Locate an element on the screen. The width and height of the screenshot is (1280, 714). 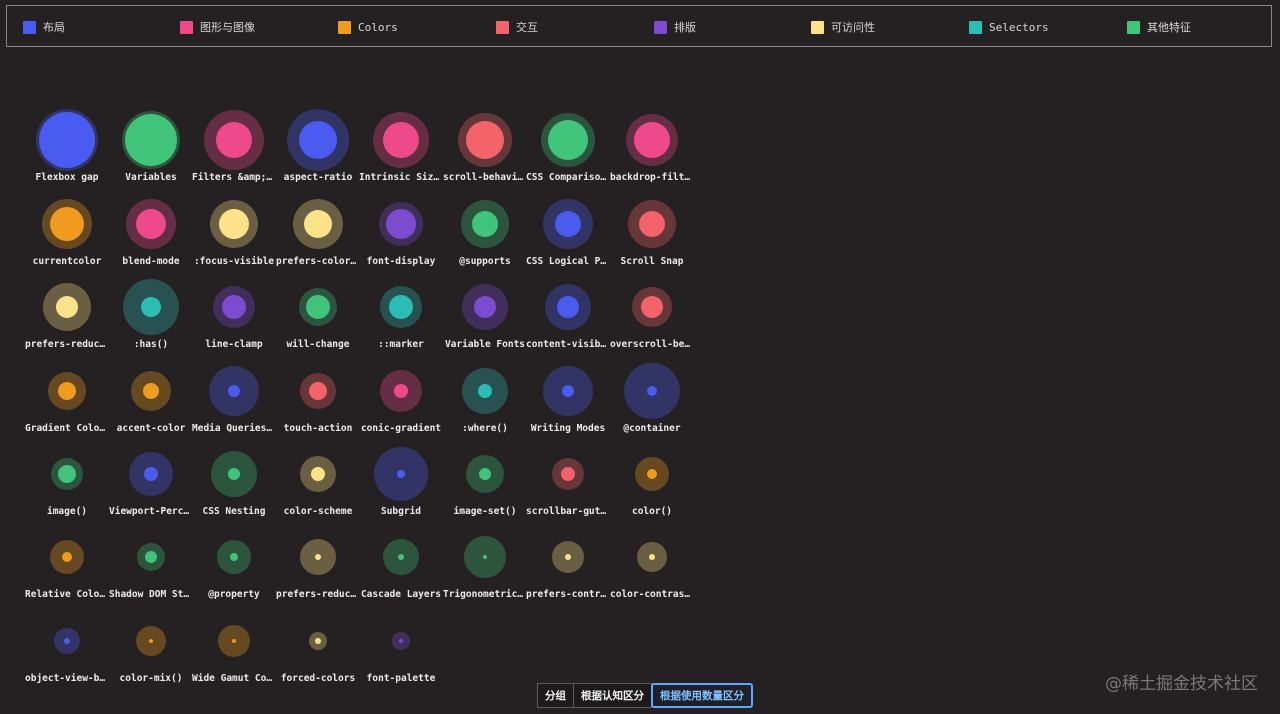
feature-bubble: Variables is located at coordinates (151, 150).